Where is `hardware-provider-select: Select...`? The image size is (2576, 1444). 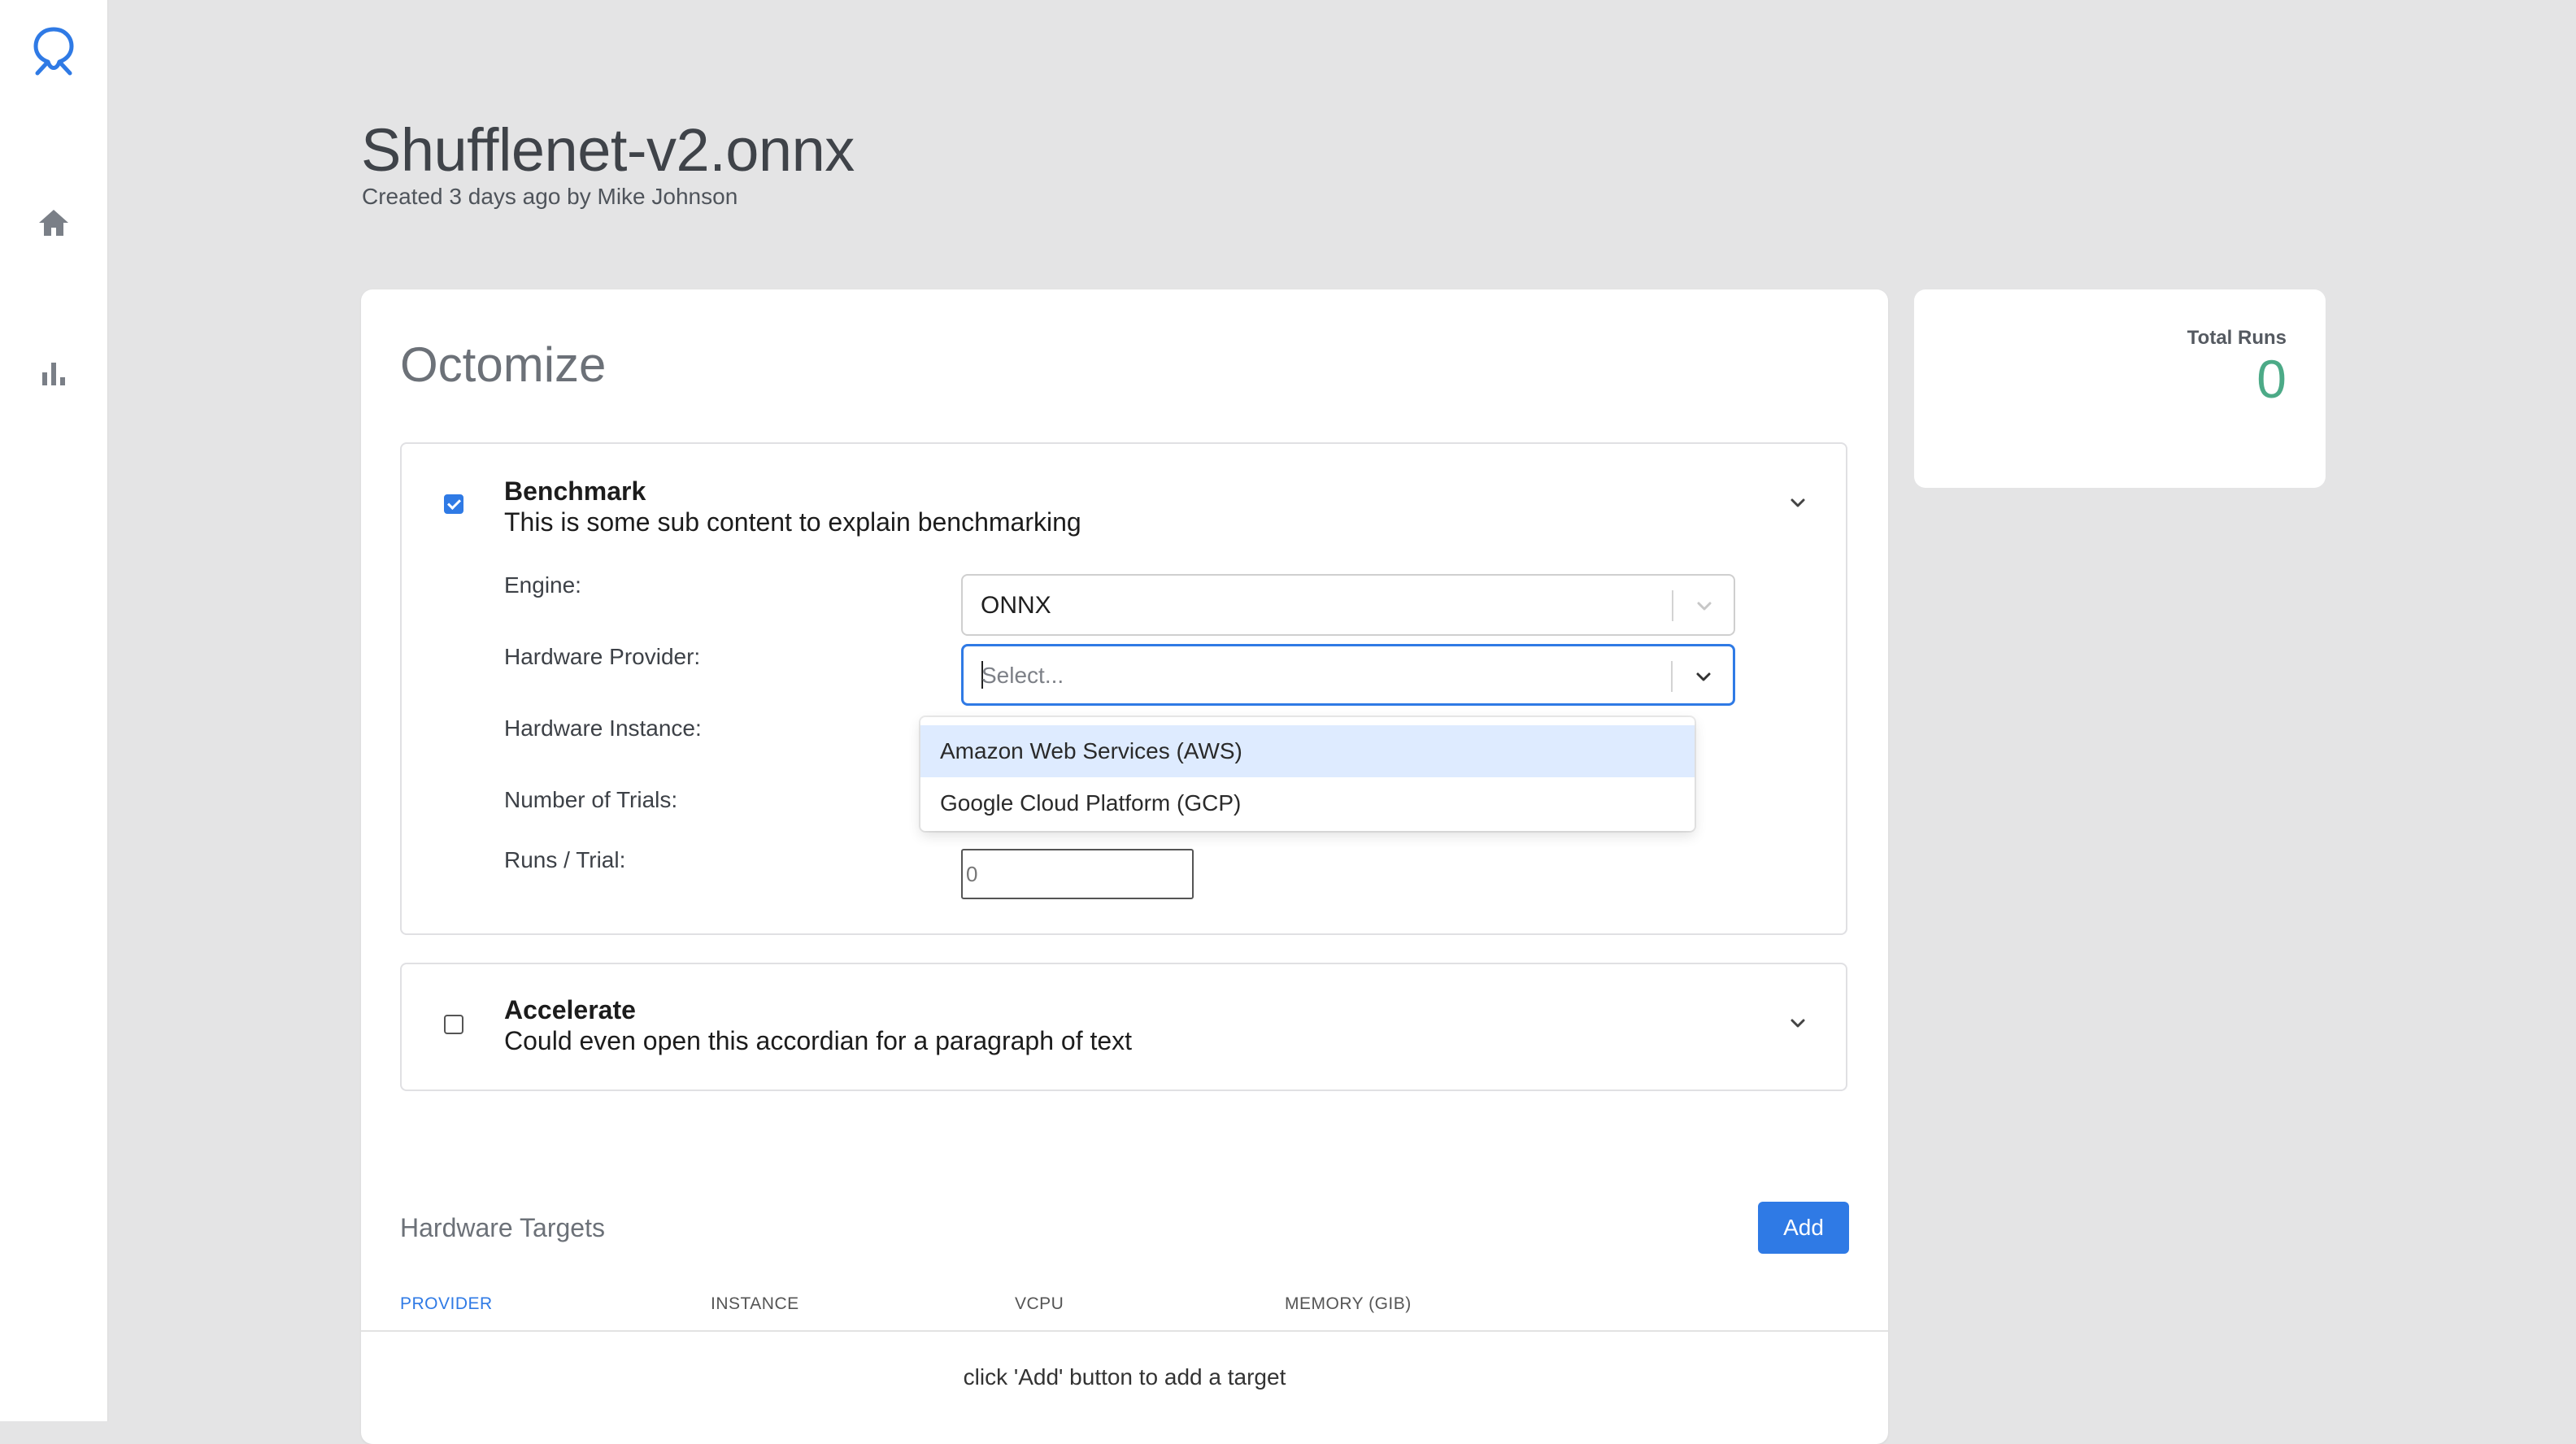
hardware-provider-select: Select... is located at coordinates (1348, 675).